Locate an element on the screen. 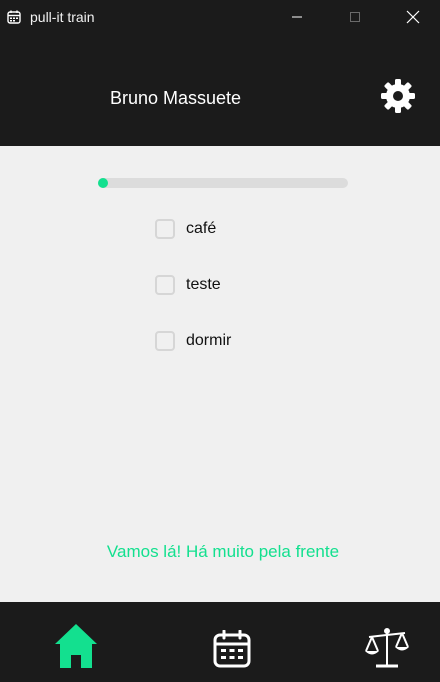  task-item: teste is located at coordinates (188, 285).